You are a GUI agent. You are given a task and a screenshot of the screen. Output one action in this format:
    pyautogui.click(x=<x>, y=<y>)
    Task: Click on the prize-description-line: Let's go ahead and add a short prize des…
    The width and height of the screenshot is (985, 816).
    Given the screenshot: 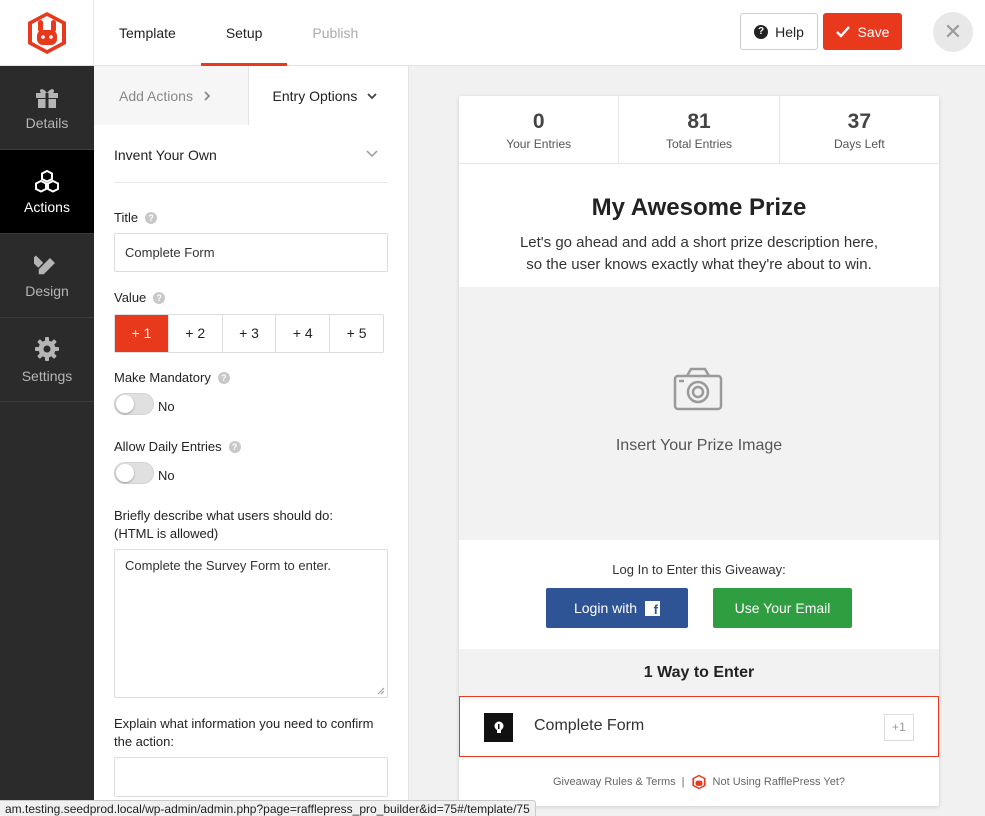 What is the action you would take?
    pyautogui.click(x=699, y=242)
    